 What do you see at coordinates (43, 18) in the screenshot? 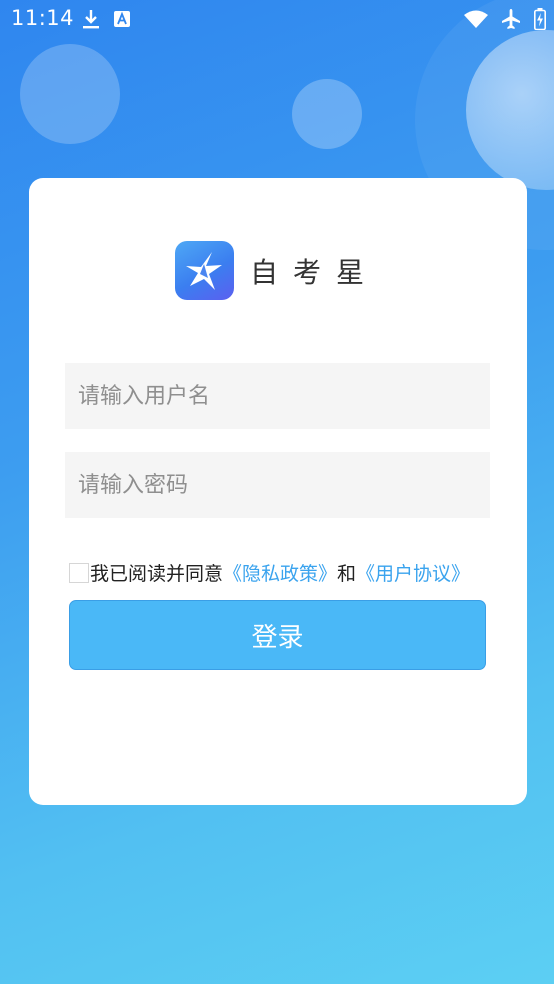
I see `status-time: 11:14` at bounding box center [43, 18].